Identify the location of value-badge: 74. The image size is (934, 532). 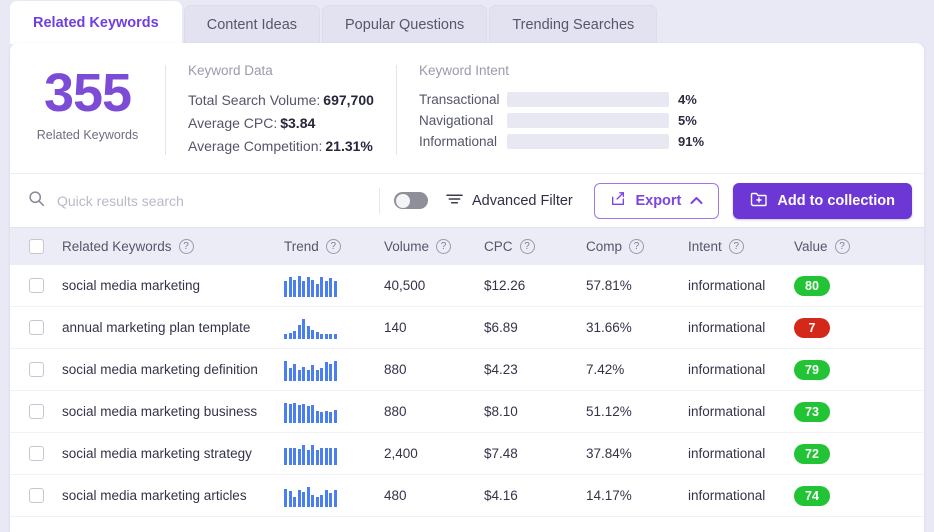
(812, 495).